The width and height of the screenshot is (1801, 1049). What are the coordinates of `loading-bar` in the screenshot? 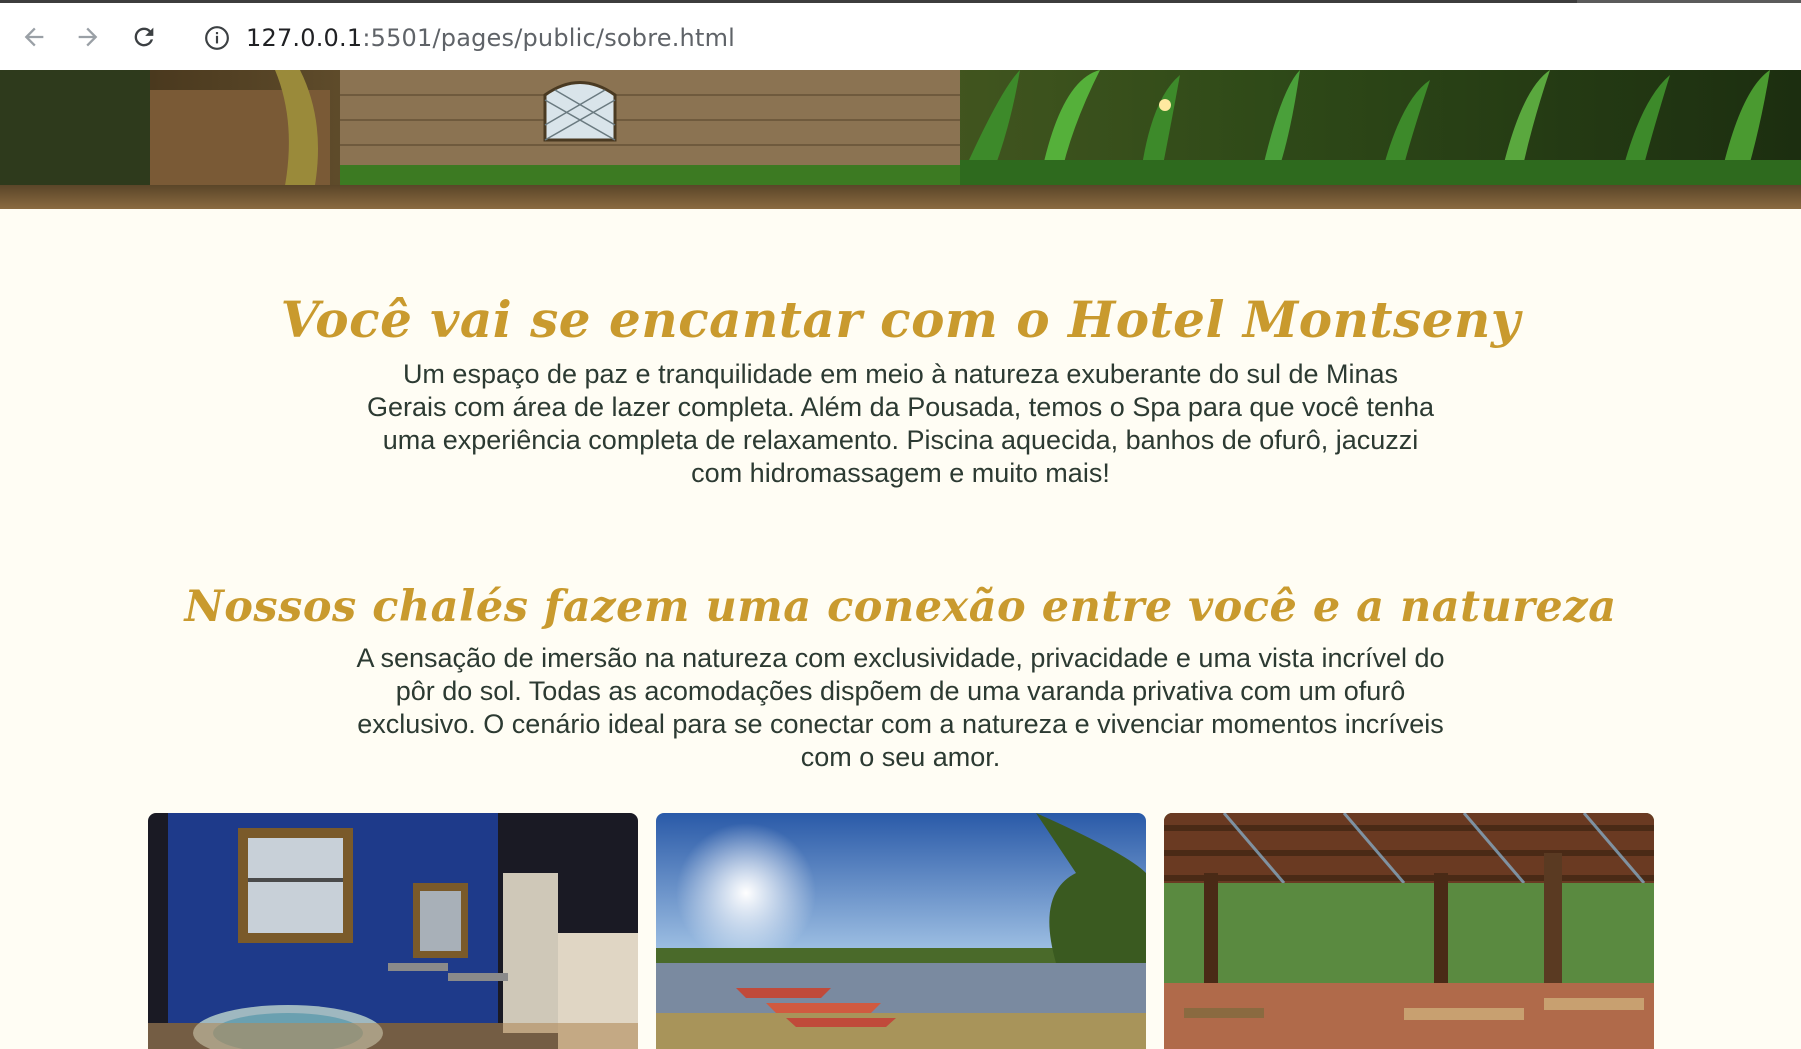 It's located at (788, 1).